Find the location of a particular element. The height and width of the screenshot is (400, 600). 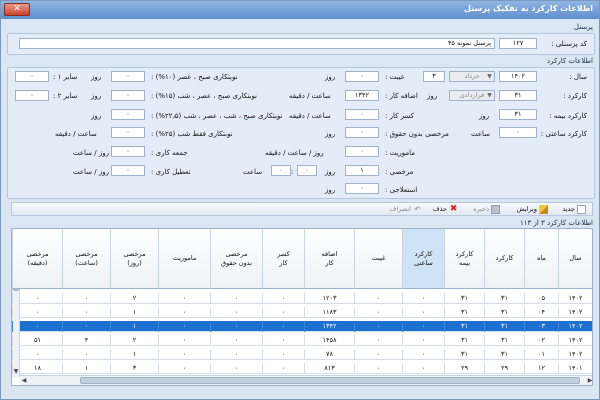

new-document-icon is located at coordinates (581, 209).